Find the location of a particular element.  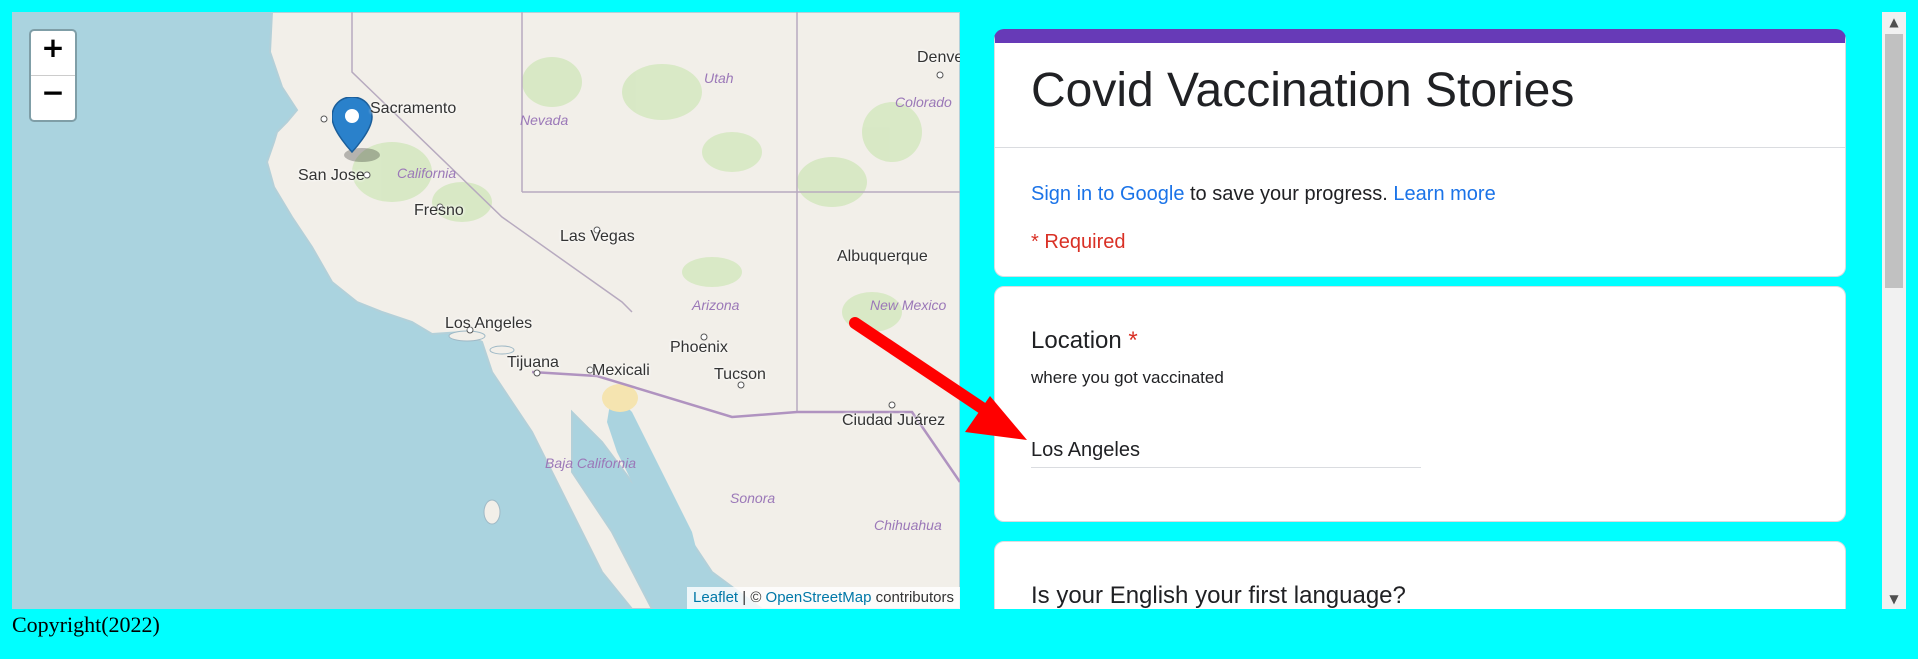

osm-link: OpenStreetMap is located at coordinates (819, 597).